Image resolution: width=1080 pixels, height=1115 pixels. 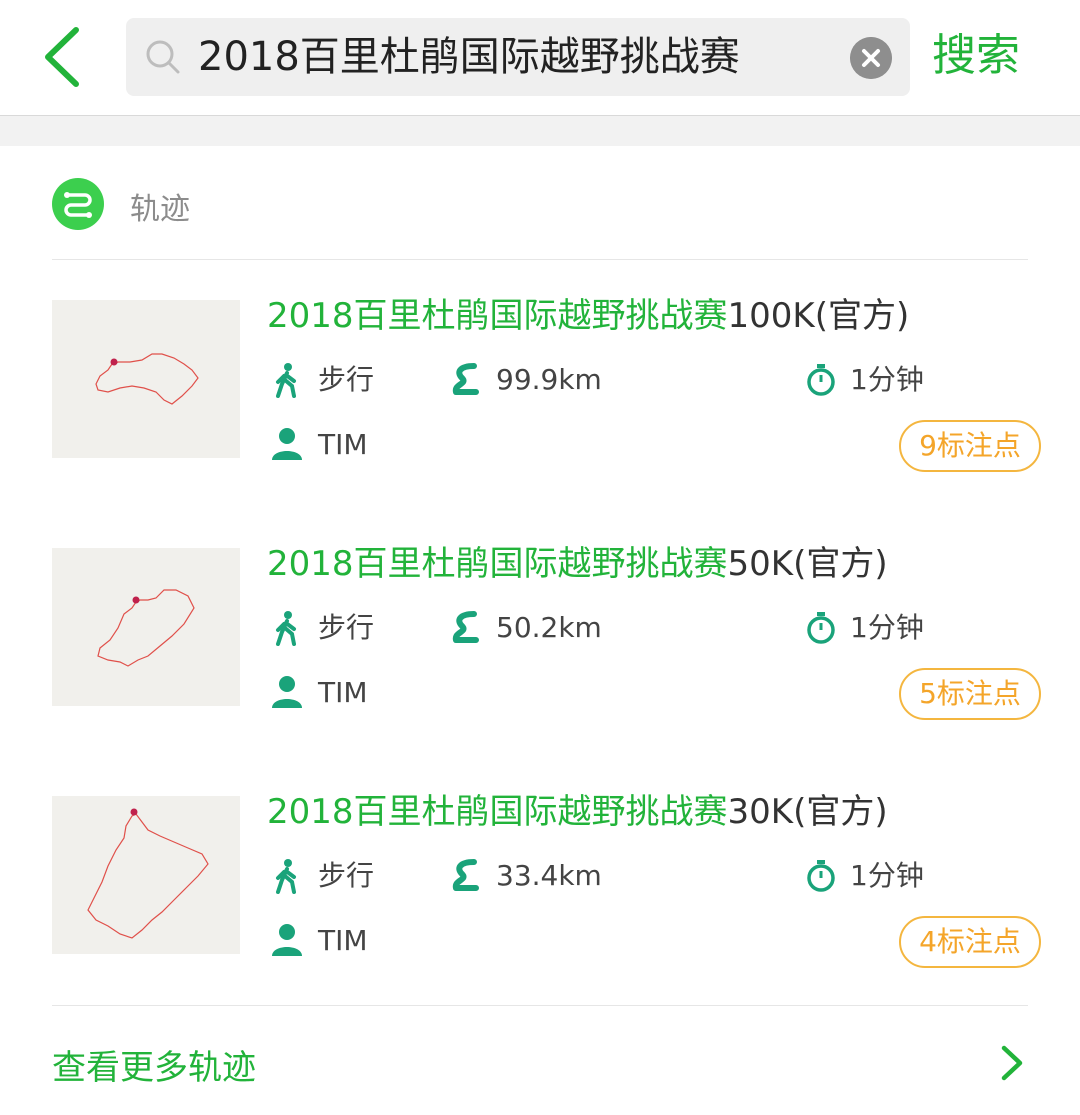 I want to click on marker-count-badge: 9标注点, so click(x=970, y=446).